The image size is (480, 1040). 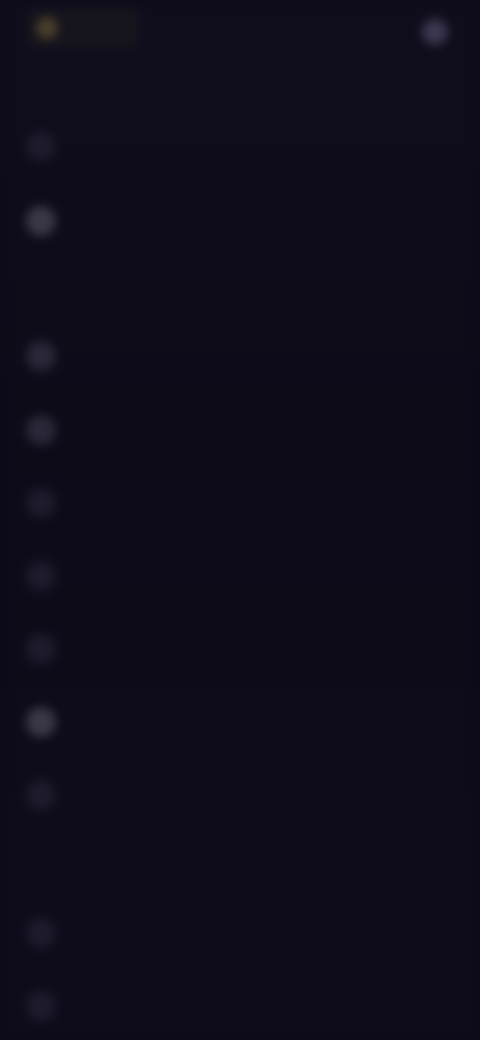 I want to click on top-right-action, so click(x=430, y=32).